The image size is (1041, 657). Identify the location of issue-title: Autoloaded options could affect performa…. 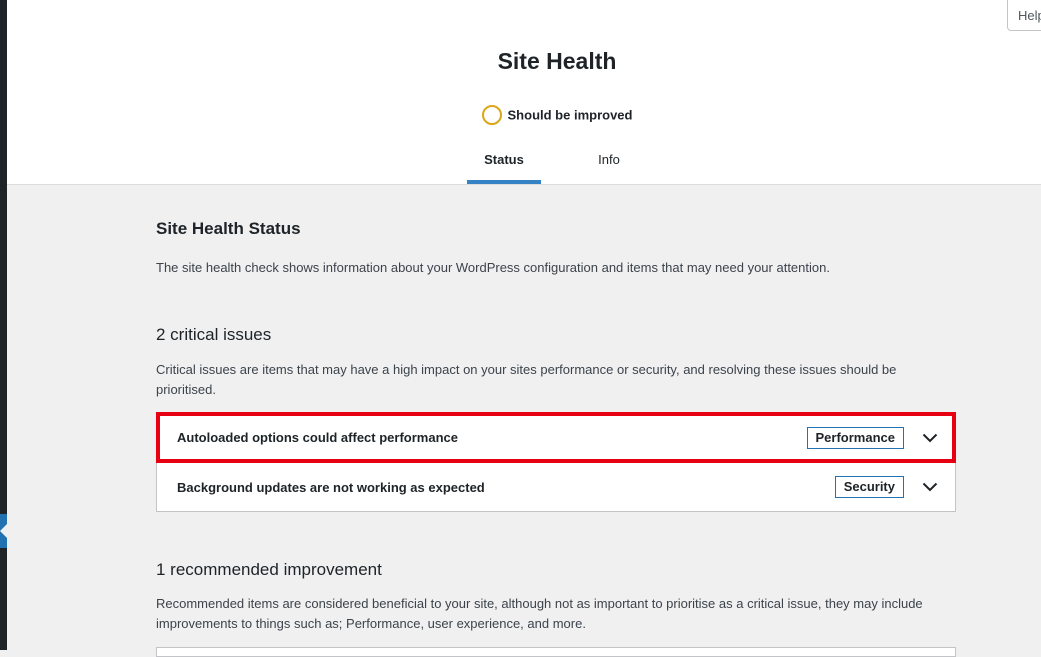
(317, 437).